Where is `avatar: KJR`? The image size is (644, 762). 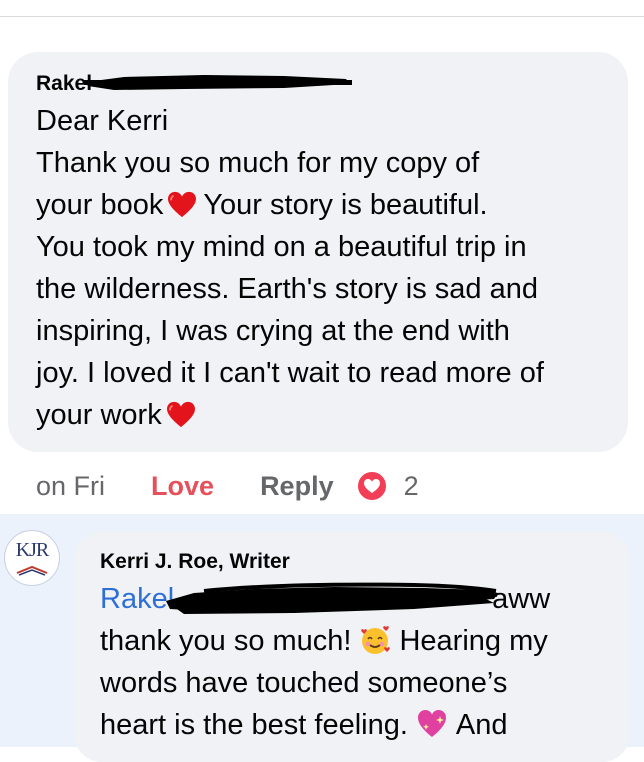
avatar: KJR is located at coordinates (32, 558).